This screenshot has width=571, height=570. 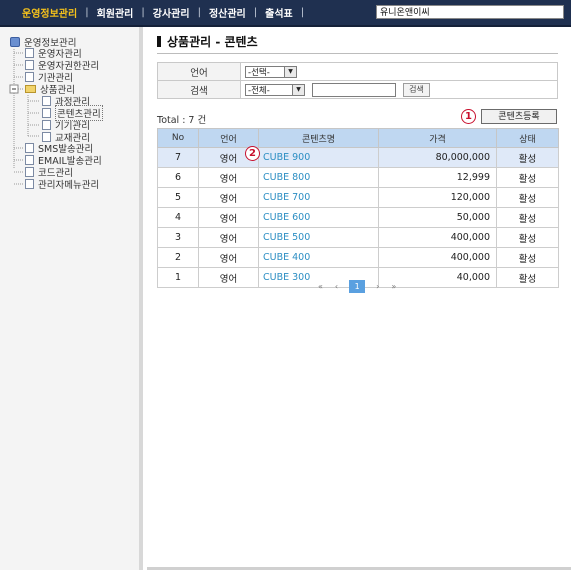 I want to click on cell-price: 80,000,000, so click(x=437, y=157).